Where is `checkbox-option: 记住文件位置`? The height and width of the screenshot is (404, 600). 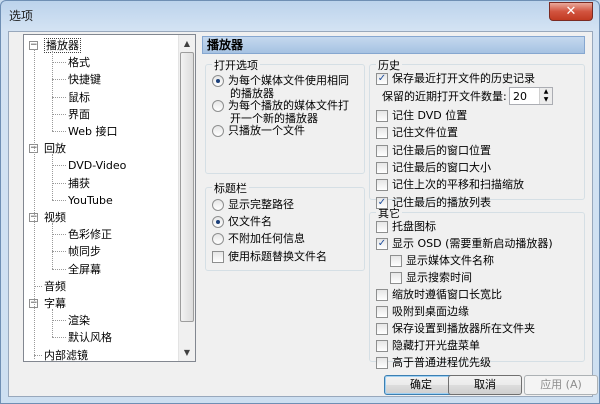
checkbox-option: 记住文件位置 is located at coordinates (417, 133).